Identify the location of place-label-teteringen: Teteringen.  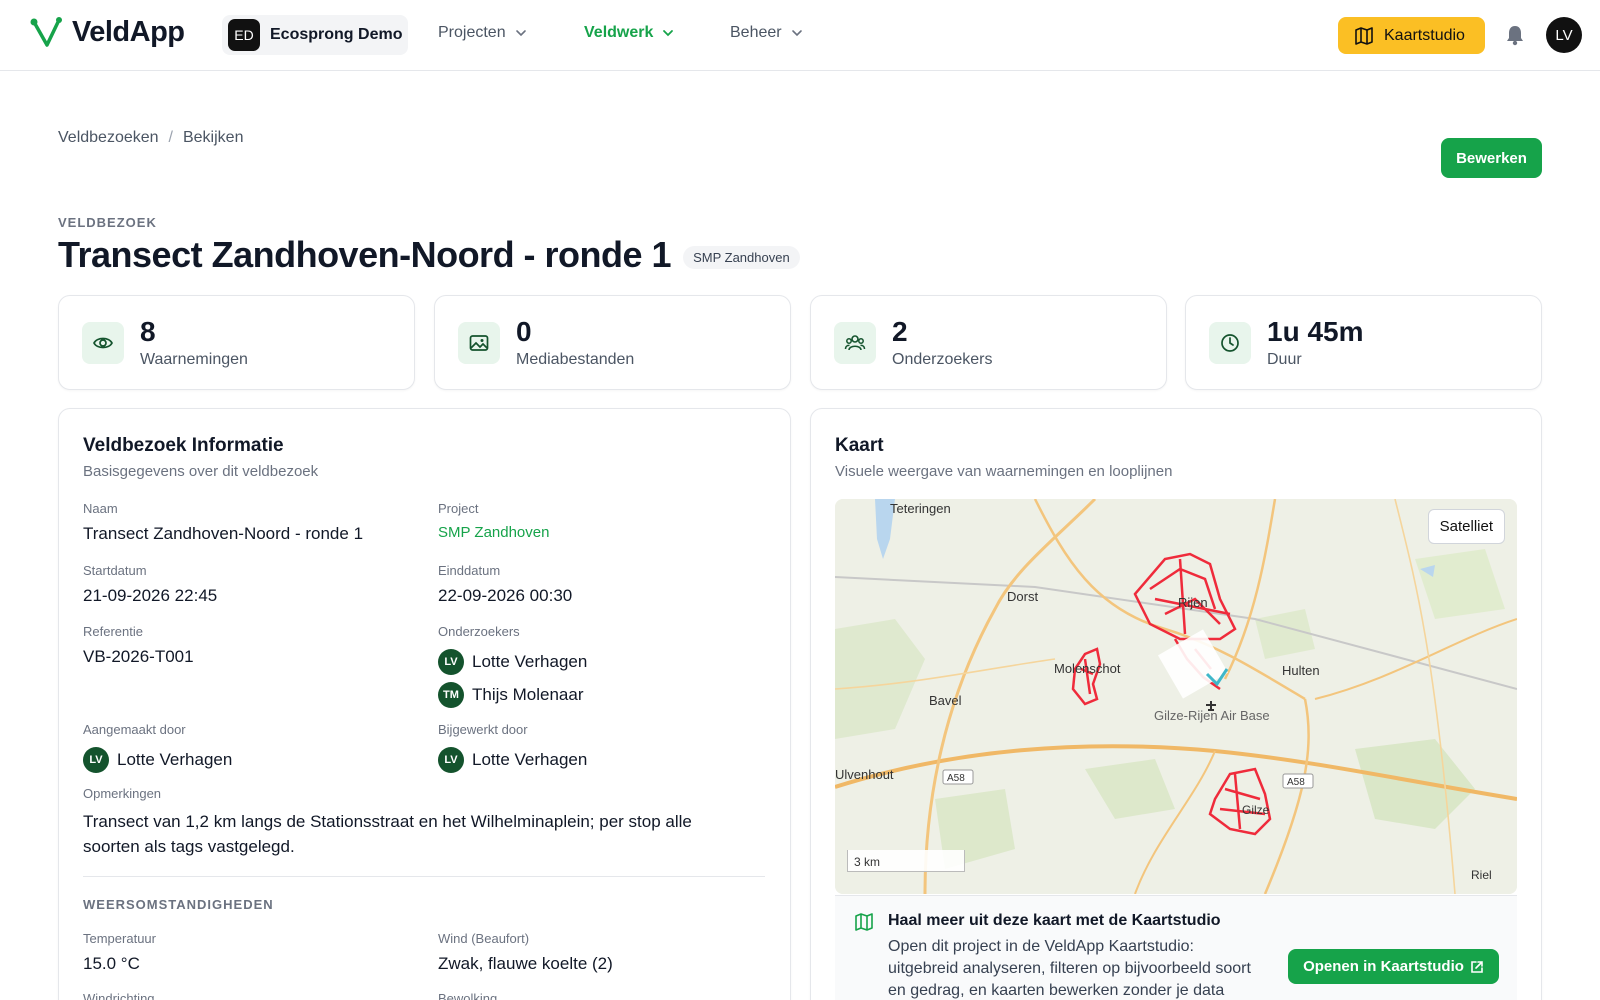
(920, 508).